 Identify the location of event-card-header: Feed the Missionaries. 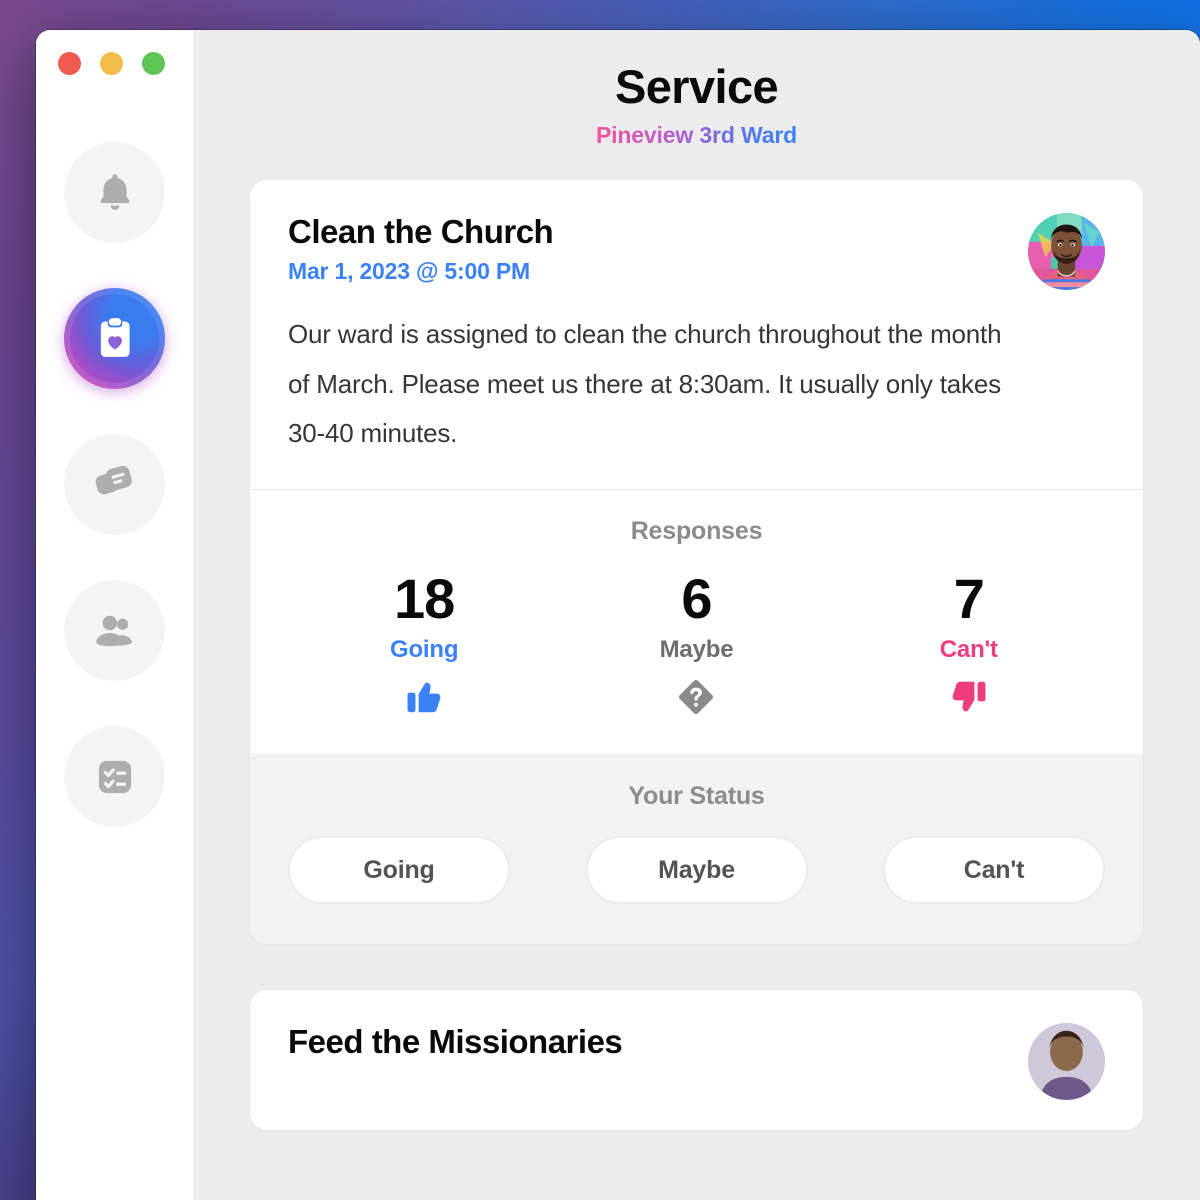
(696, 1062).